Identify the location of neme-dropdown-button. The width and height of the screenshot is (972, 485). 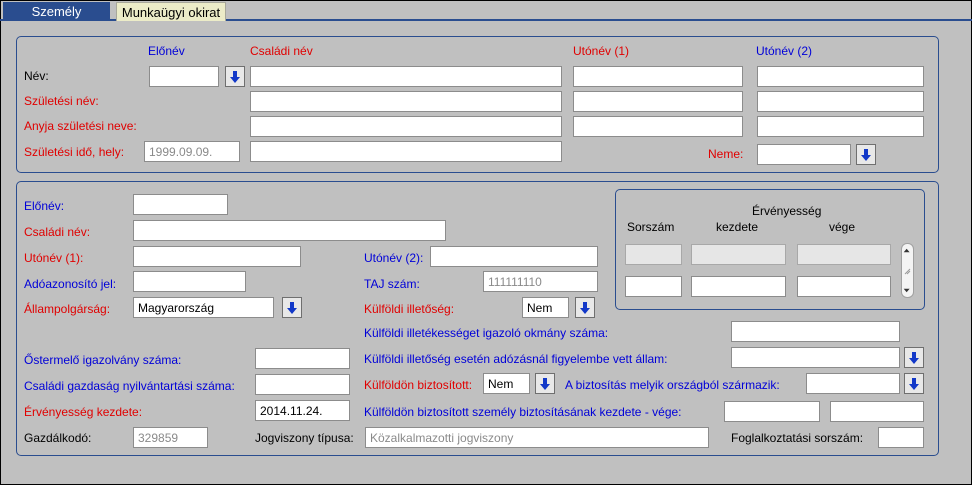
(866, 154).